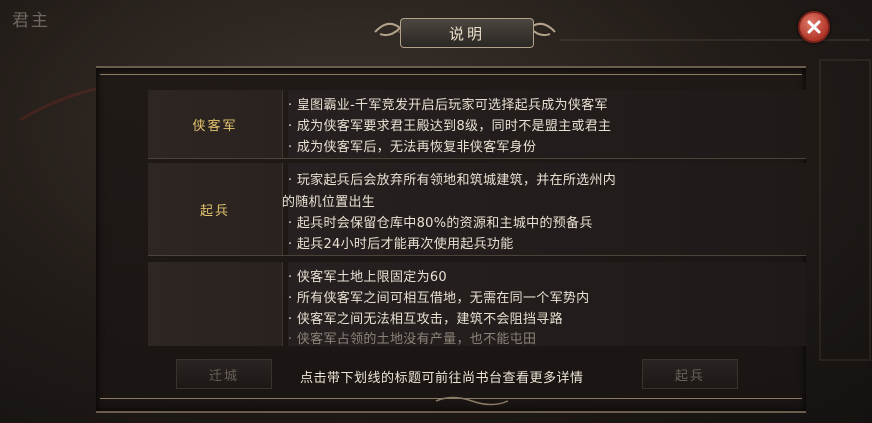 The image size is (872, 423). Describe the element at coordinates (401, 244) in the screenshot. I see `rule-line: · 起兵24小时后才能再次使用起兵功能` at that location.